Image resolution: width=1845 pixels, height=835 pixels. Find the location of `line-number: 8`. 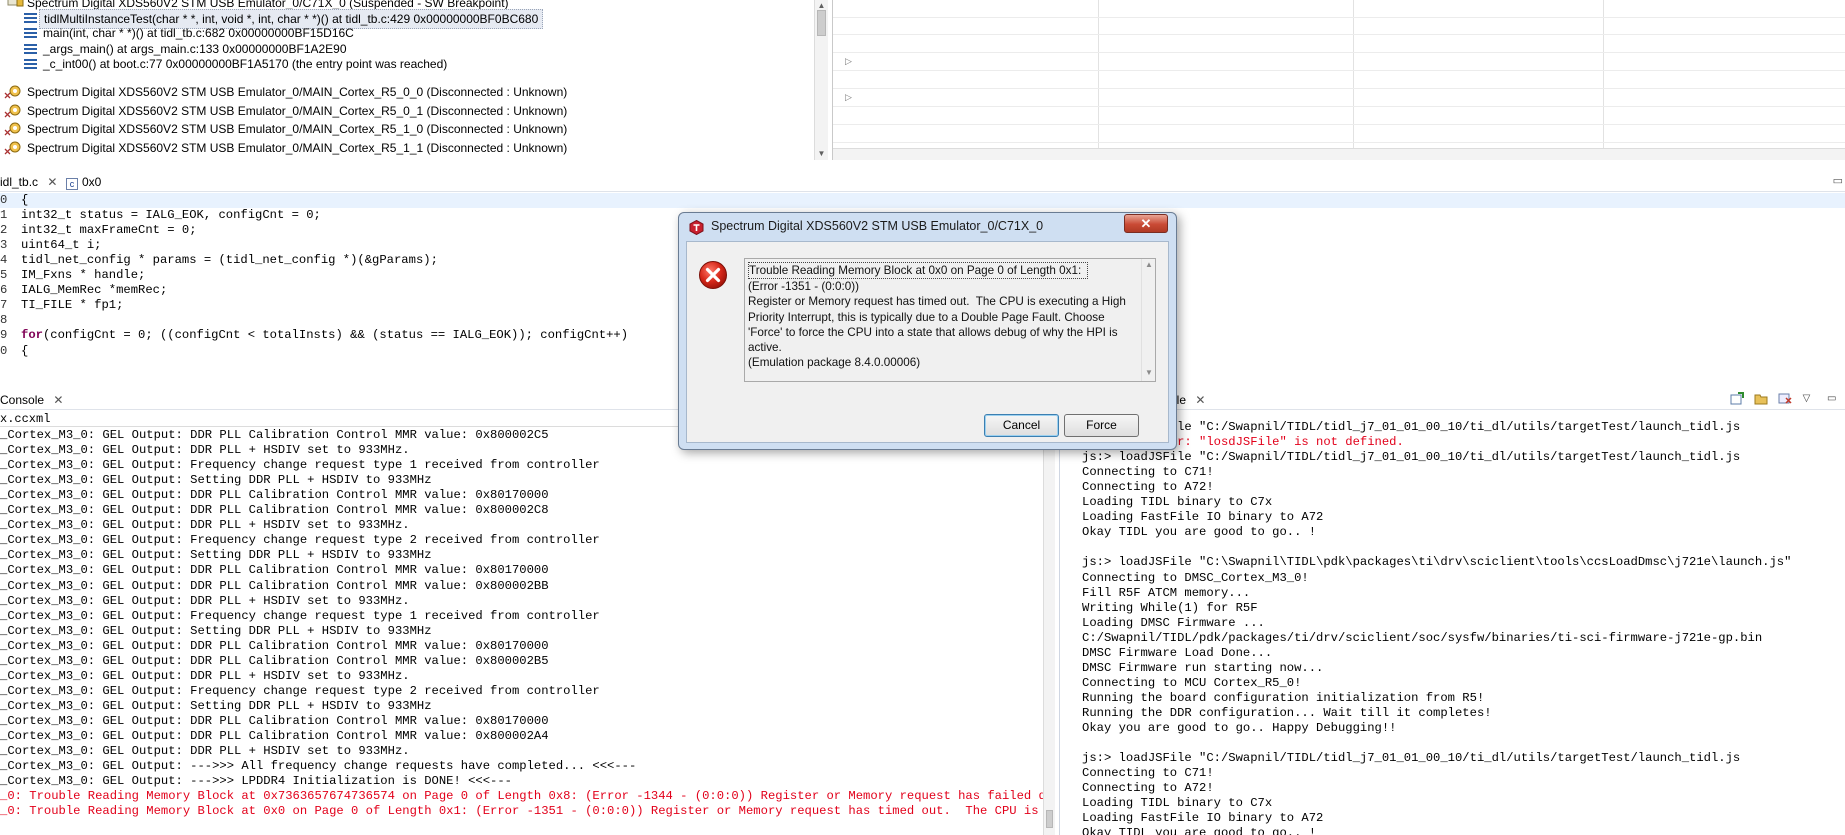

line-number: 8 is located at coordinates (4, 320).